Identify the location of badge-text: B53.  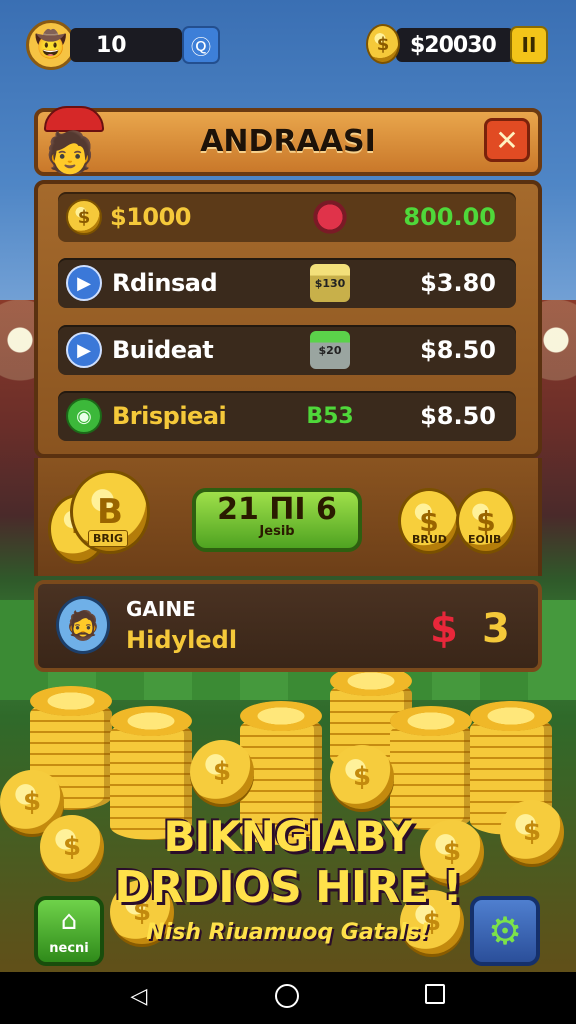
(330, 416).